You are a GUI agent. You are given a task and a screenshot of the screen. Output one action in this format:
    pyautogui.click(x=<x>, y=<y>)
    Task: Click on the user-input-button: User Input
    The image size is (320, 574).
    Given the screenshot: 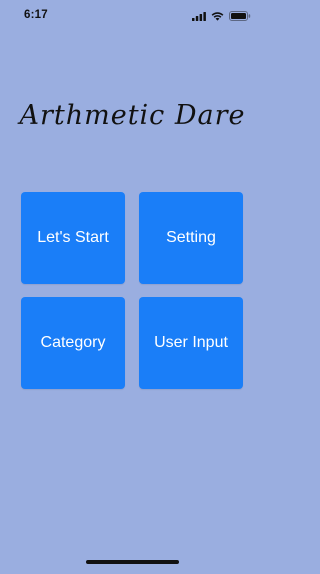 What is the action you would take?
    pyautogui.click(x=191, y=343)
    